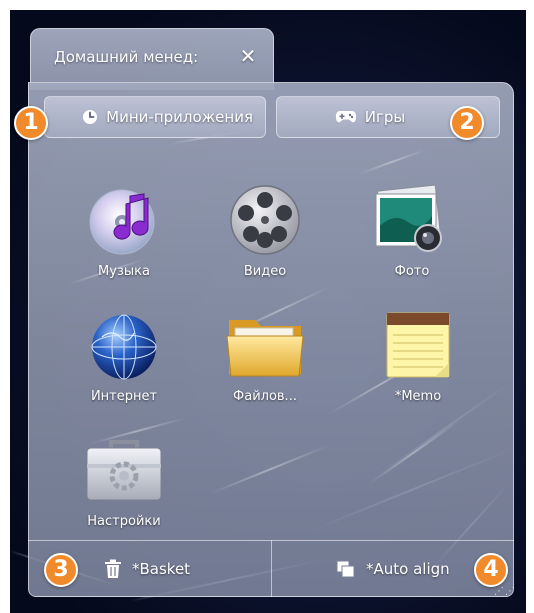 The width and height of the screenshot is (534, 613). What do you see at coordinates (90, 117) in the screenshot?
I see `clock-icon` at bounding box center [90, 117].